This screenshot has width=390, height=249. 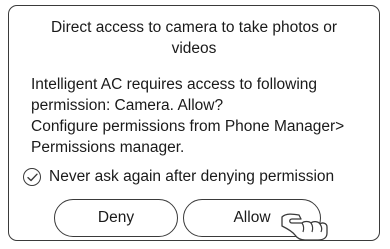 I want to click on checkmark-circle-icon, so click(x=32, y=177).